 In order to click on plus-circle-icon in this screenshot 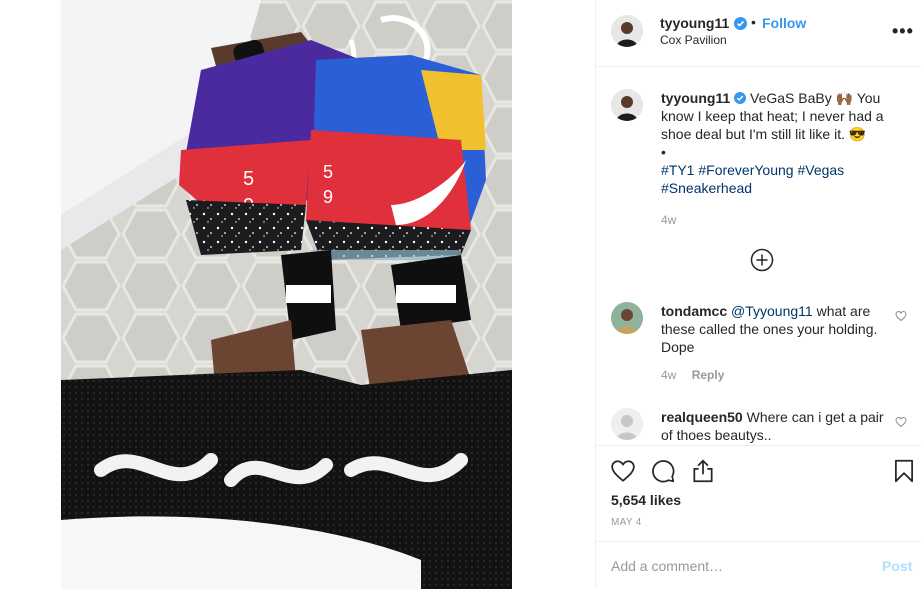, I will do `click(762, 260)`.